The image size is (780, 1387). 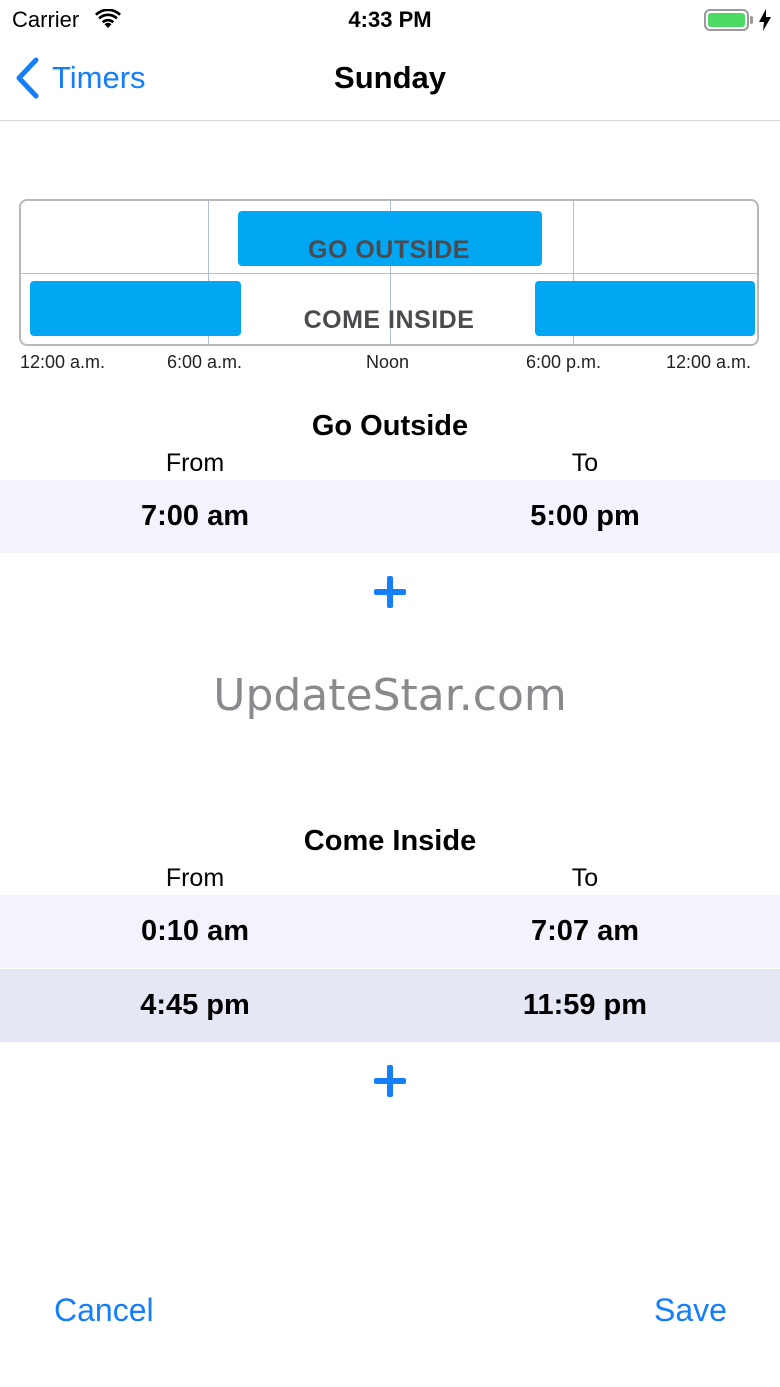 What do you see at coordinates (564, 362) in the screenshot?
I see `timeline-tick-label: 6:00 p.m.` at bounding box center [564, 362].